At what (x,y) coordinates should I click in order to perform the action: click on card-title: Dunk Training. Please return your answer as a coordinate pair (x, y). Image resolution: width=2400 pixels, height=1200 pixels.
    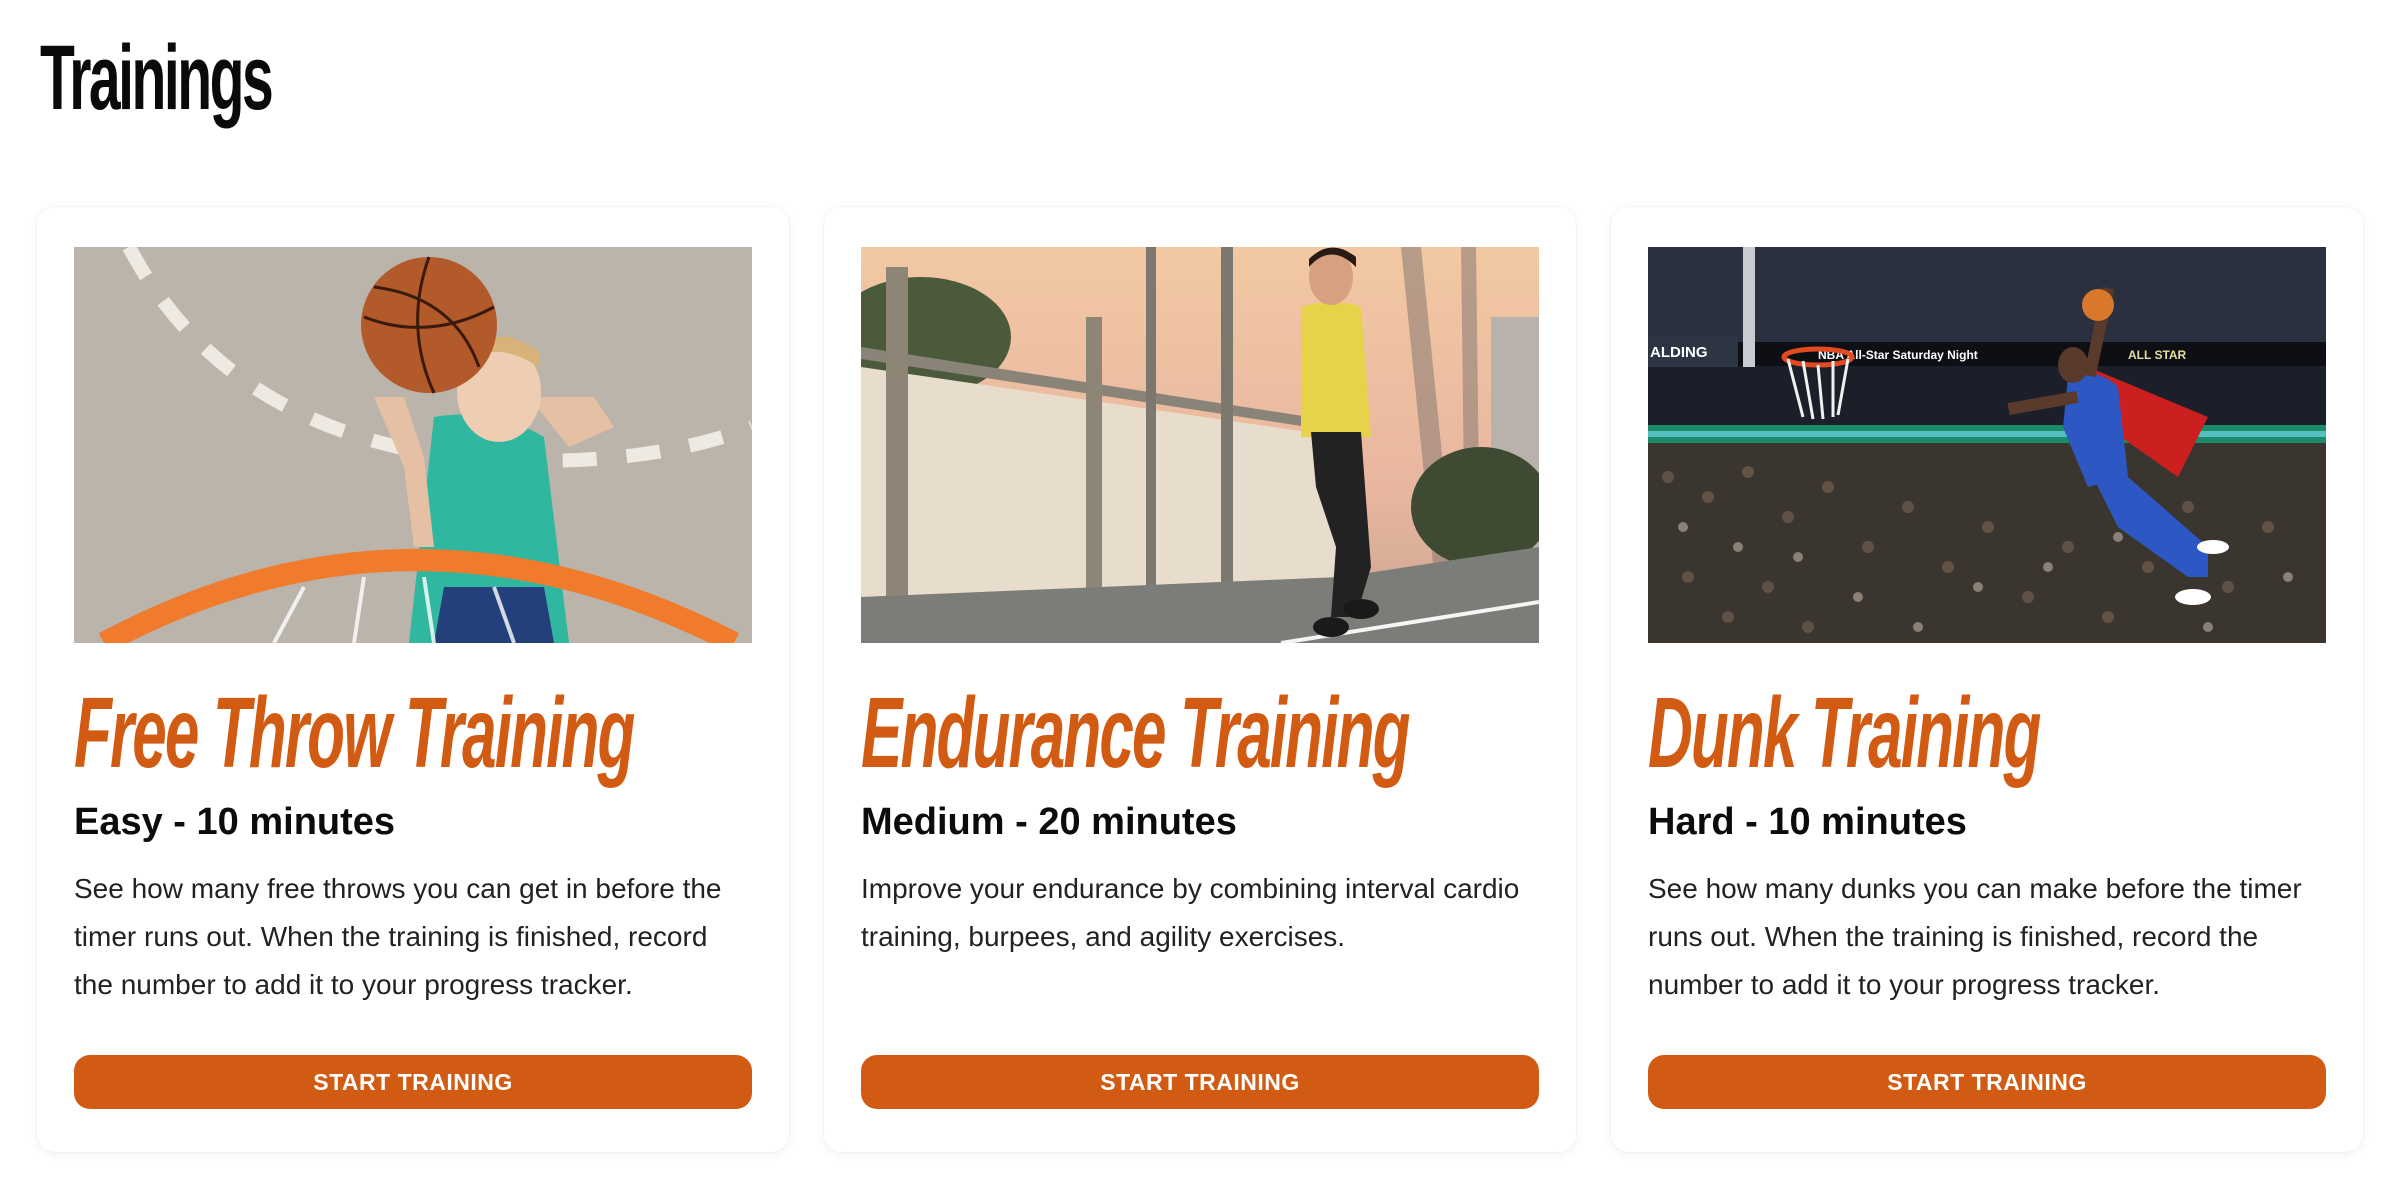
    Looking at the image, I should click on (1844, 733).